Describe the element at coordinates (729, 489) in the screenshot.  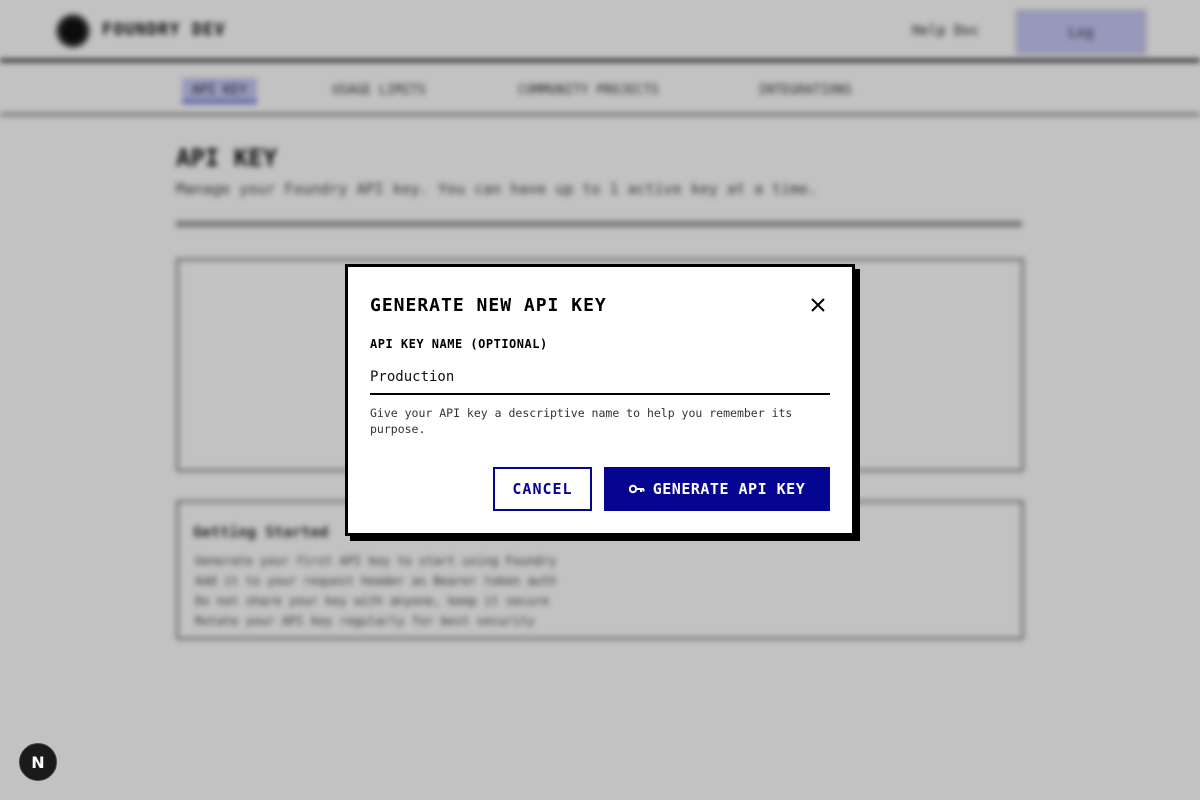
I see `generate-button-label: GENERATE API KEY` at that location.